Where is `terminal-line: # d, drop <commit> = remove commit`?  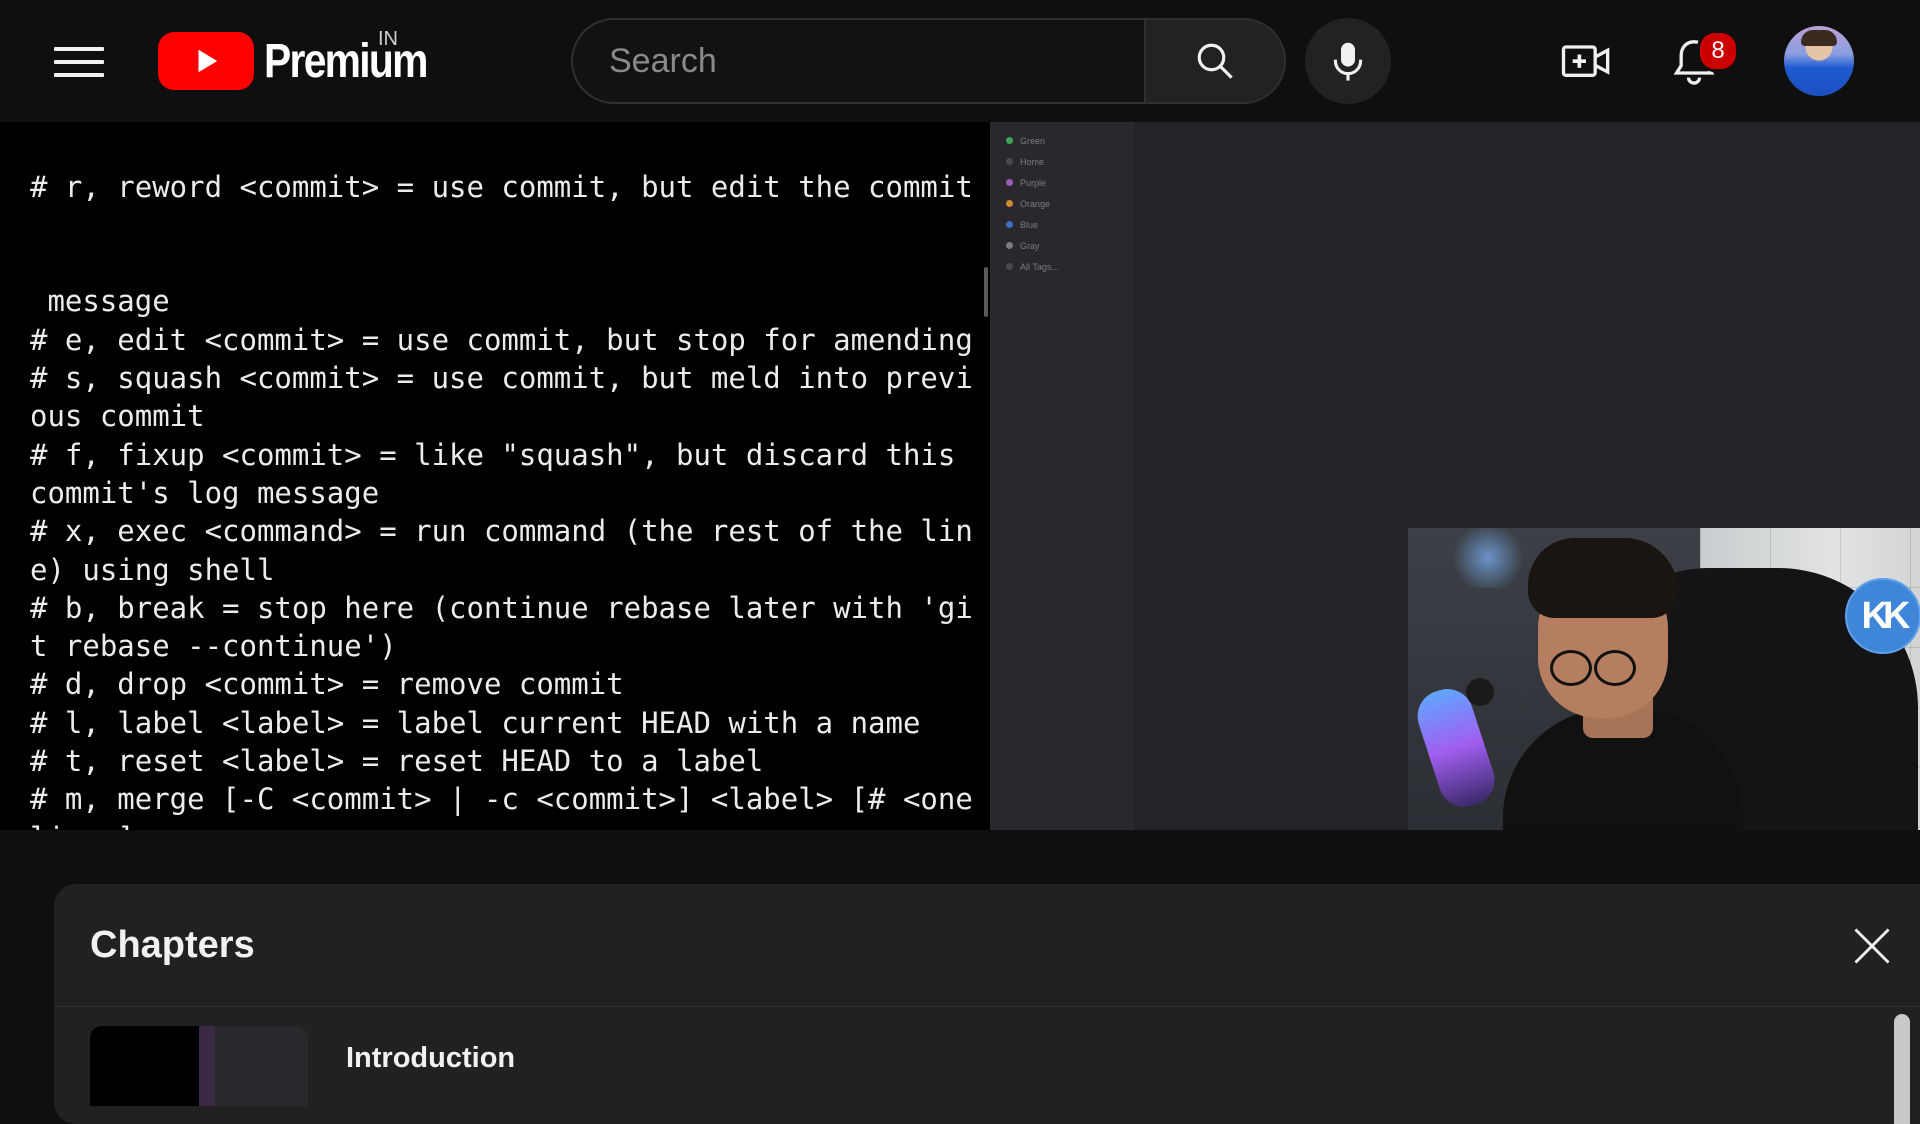 terminal-line: # d, drop <commit> = remove commit is located at coordinates (327, 684).